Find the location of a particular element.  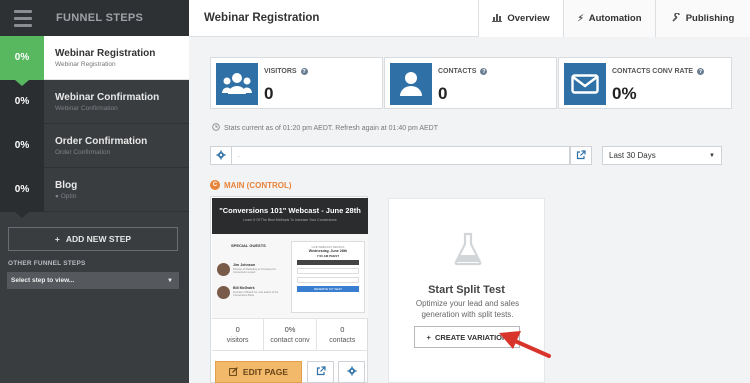

tab-automation: ⚡︎ Automation is located at coordinates (609, 18).